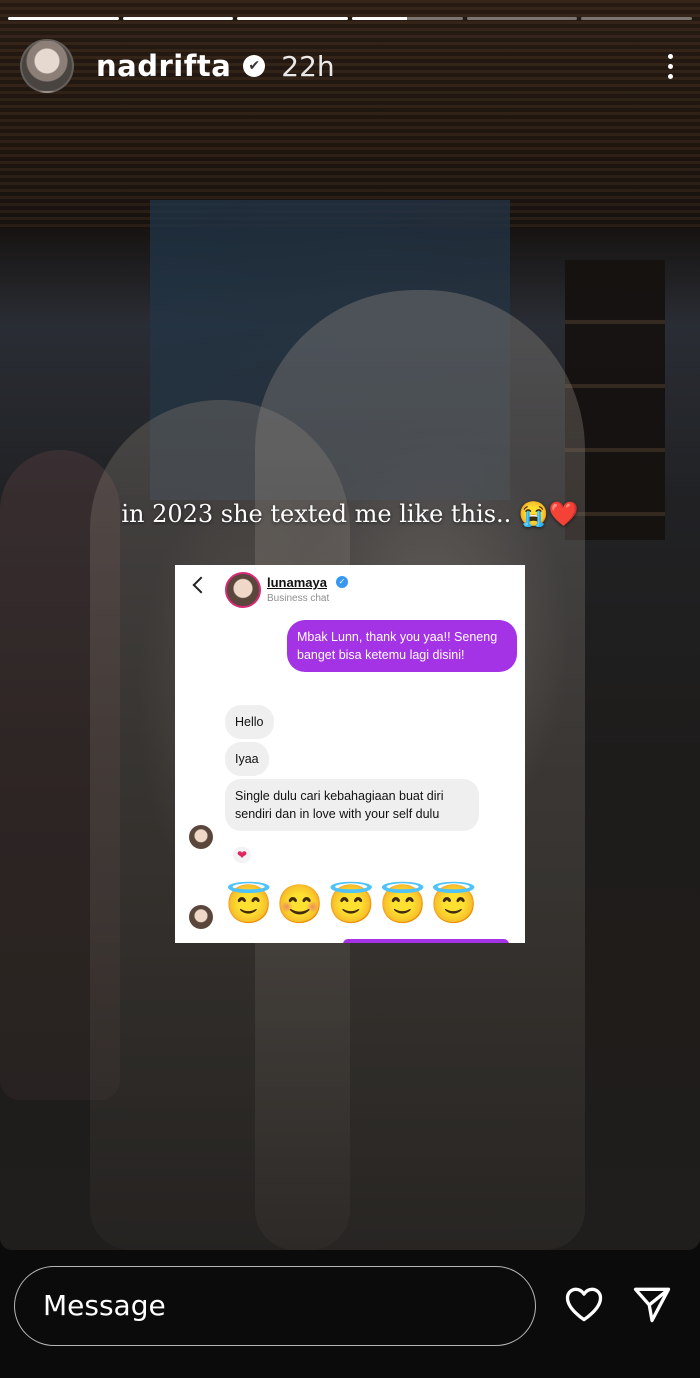 The height and width of the screenshot is (1378, 700). I want to click on post-time: 22h, so click(308, 66).